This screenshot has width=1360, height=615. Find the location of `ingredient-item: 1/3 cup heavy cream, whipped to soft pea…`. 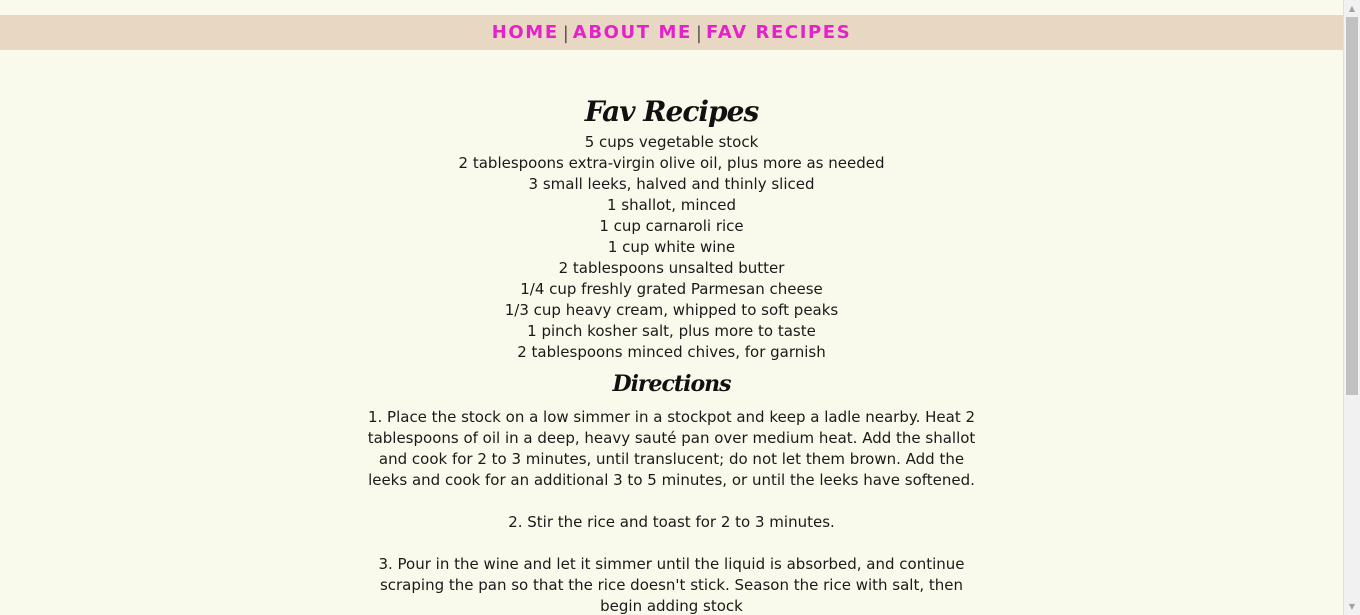

ingredient-item: 1/3 cup heavy cream, whipped to soft pea… is located at coordinates (671, 310).